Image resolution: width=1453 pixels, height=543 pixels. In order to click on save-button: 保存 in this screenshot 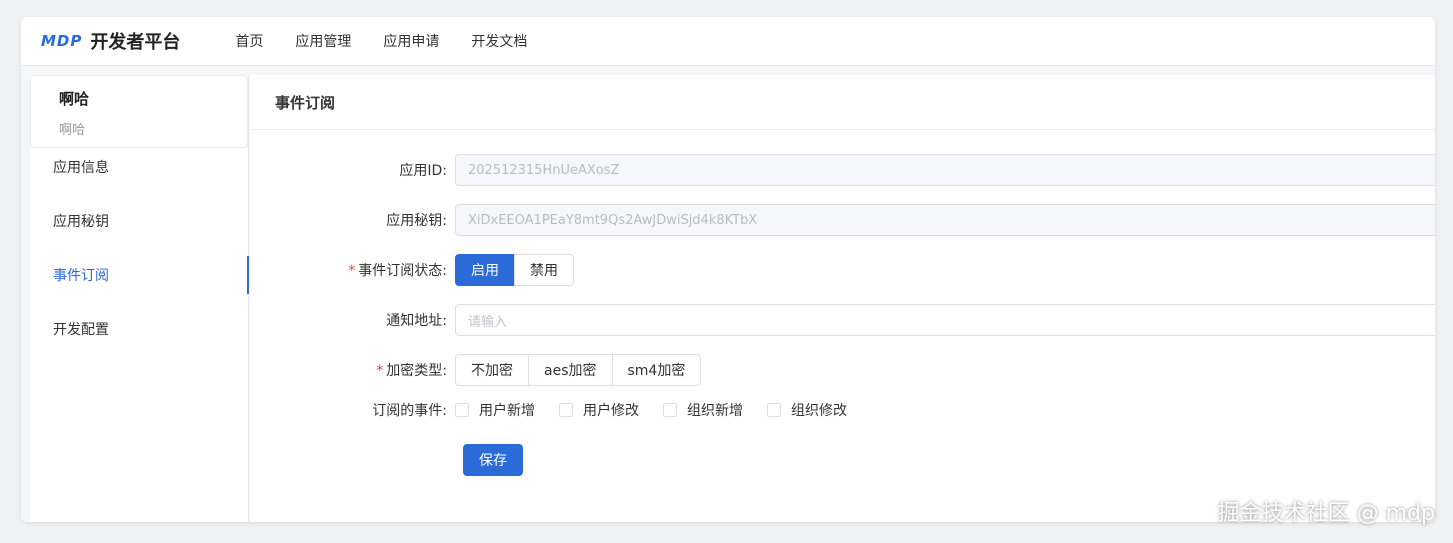, I will do `click(493, 460)`.